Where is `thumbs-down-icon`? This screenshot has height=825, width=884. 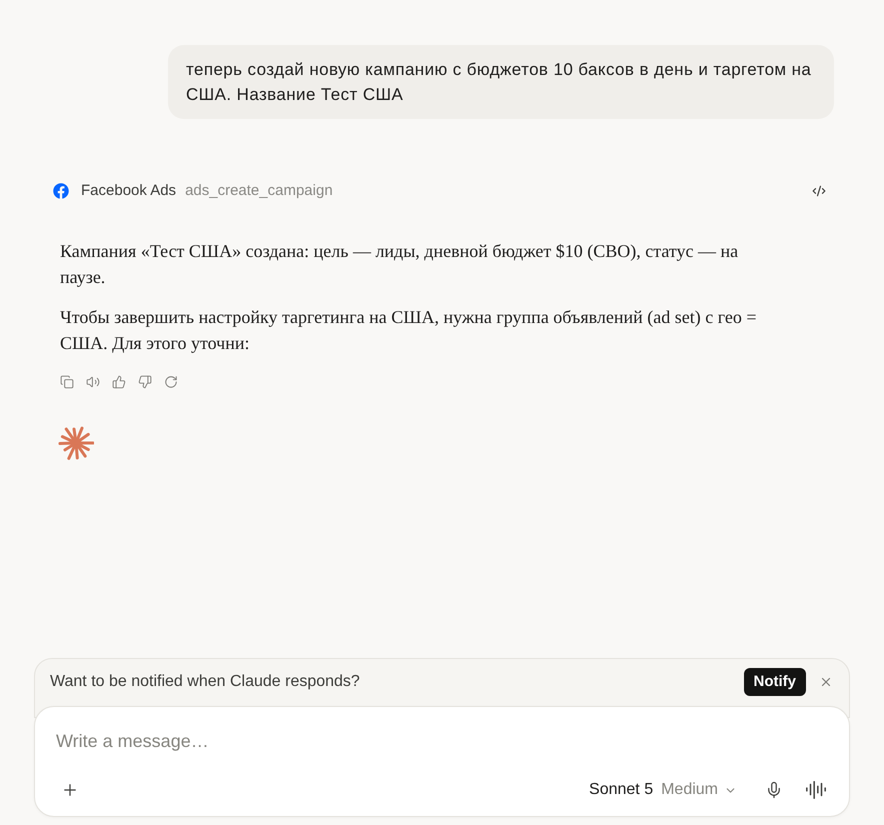 thumbs-down-icon is located at coordinates (145, 382).